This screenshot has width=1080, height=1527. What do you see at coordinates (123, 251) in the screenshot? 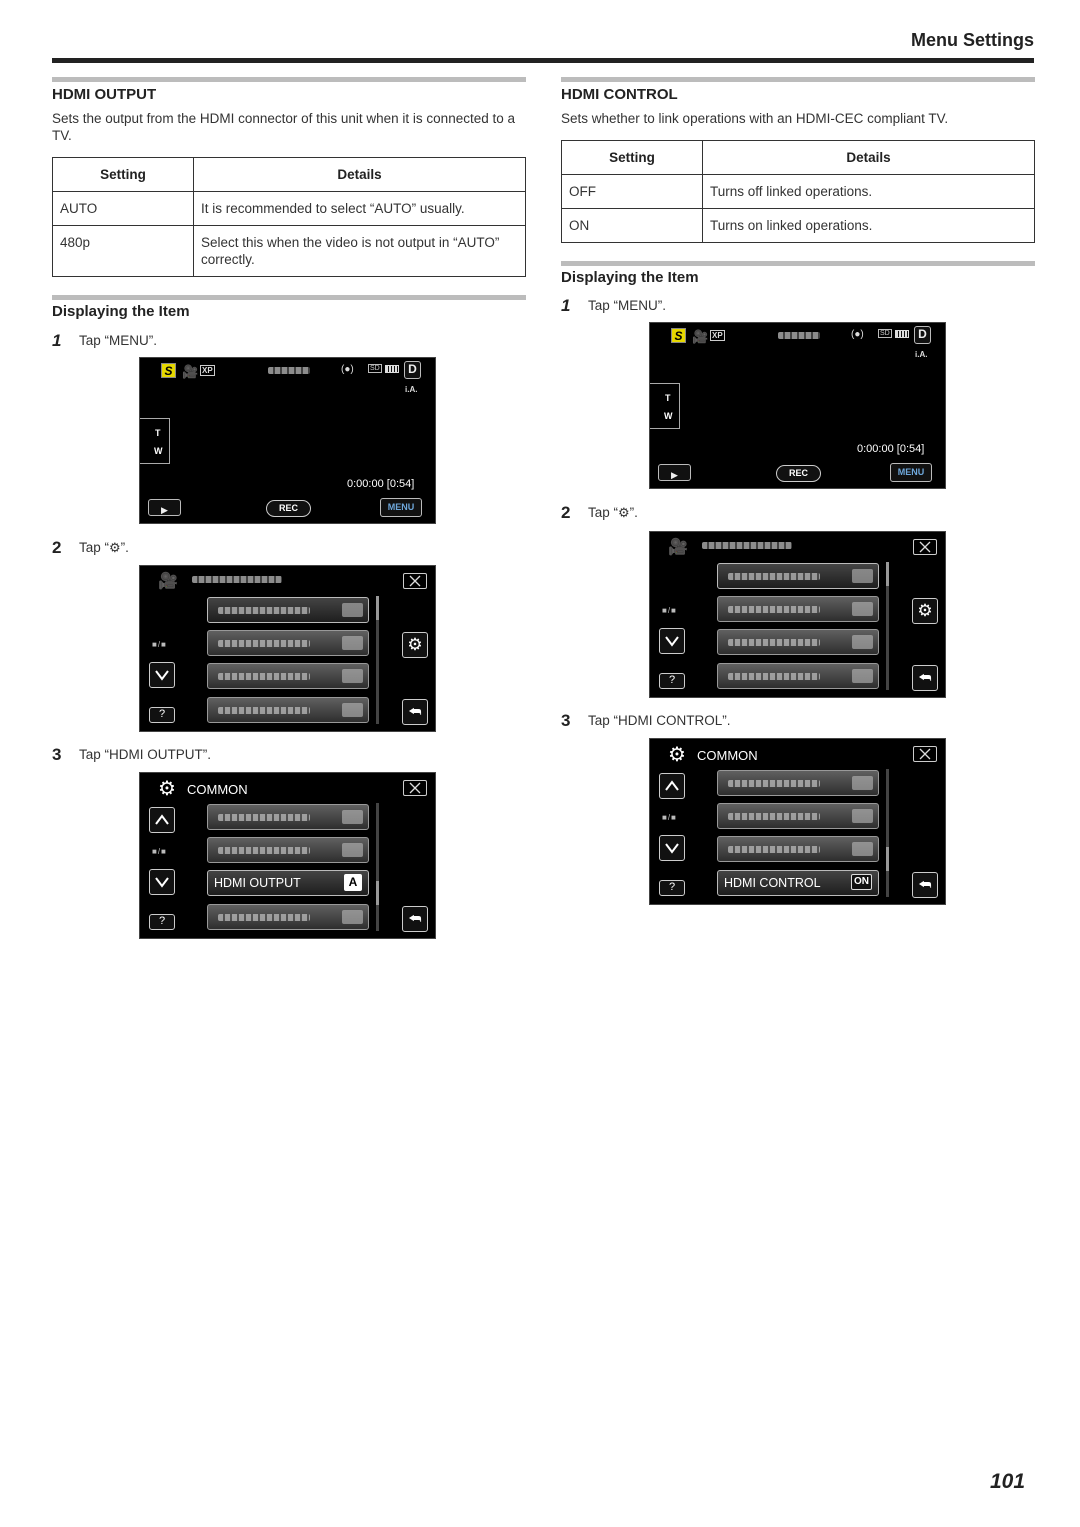
I see `setting-cell: 480p` at bounding box center [123, 251].